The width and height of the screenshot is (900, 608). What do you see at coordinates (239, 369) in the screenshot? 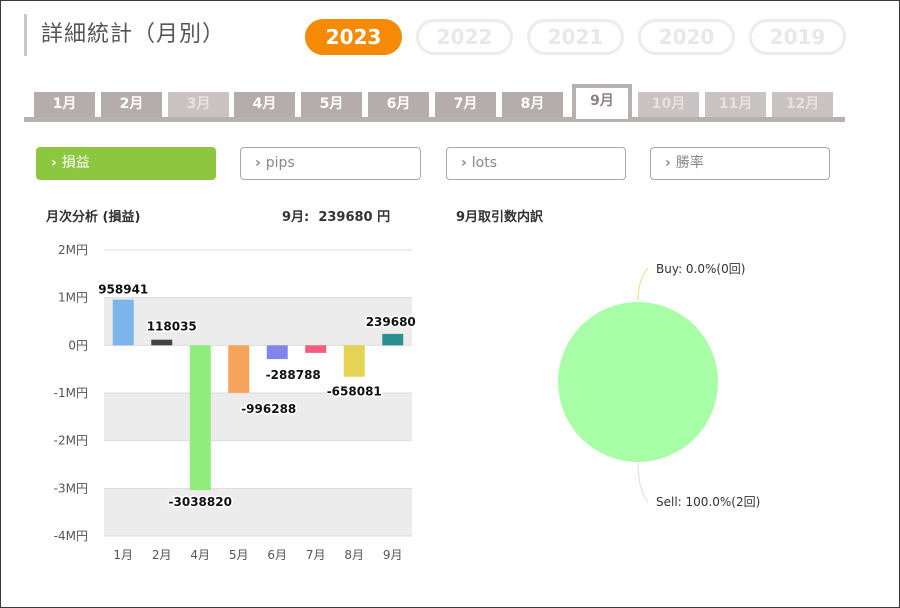
I see `bar-5月` at bounding box center [239, 369].